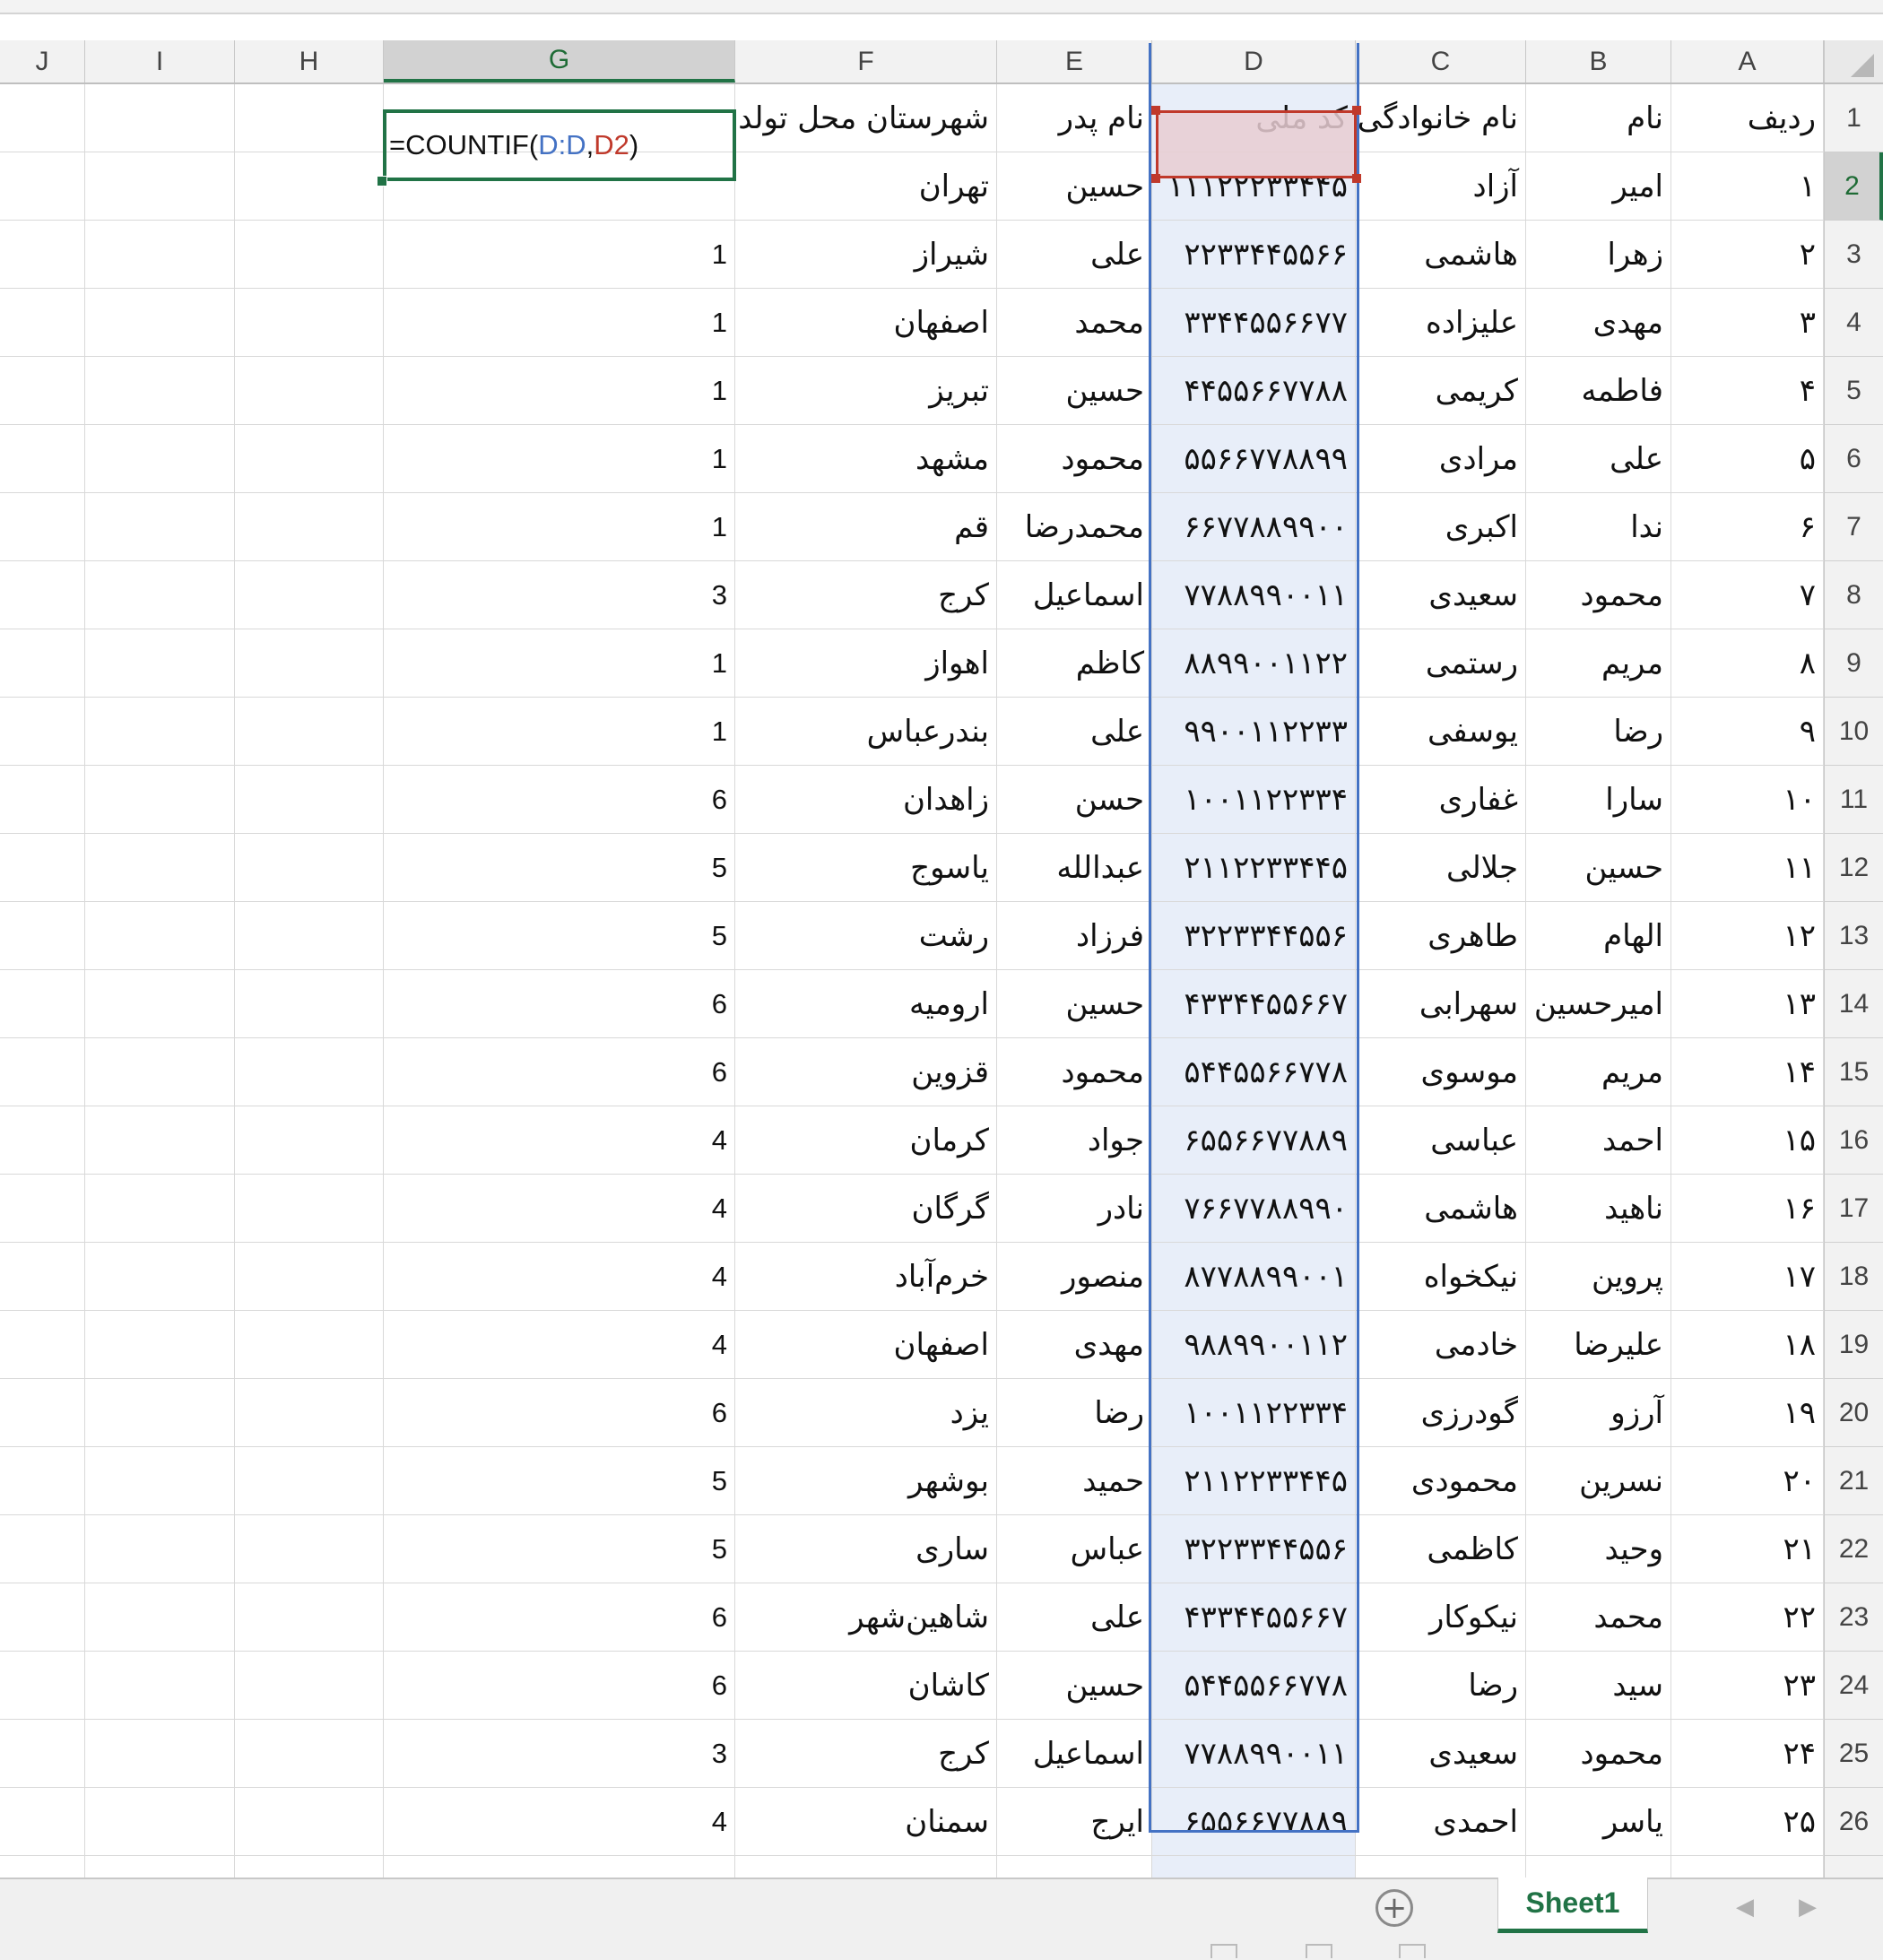 This screenshot has height=1960, width=1883. I want to click on cell-d: ۵۴۴۵۵۶۶۷۷۸, so click(1254, 1072).